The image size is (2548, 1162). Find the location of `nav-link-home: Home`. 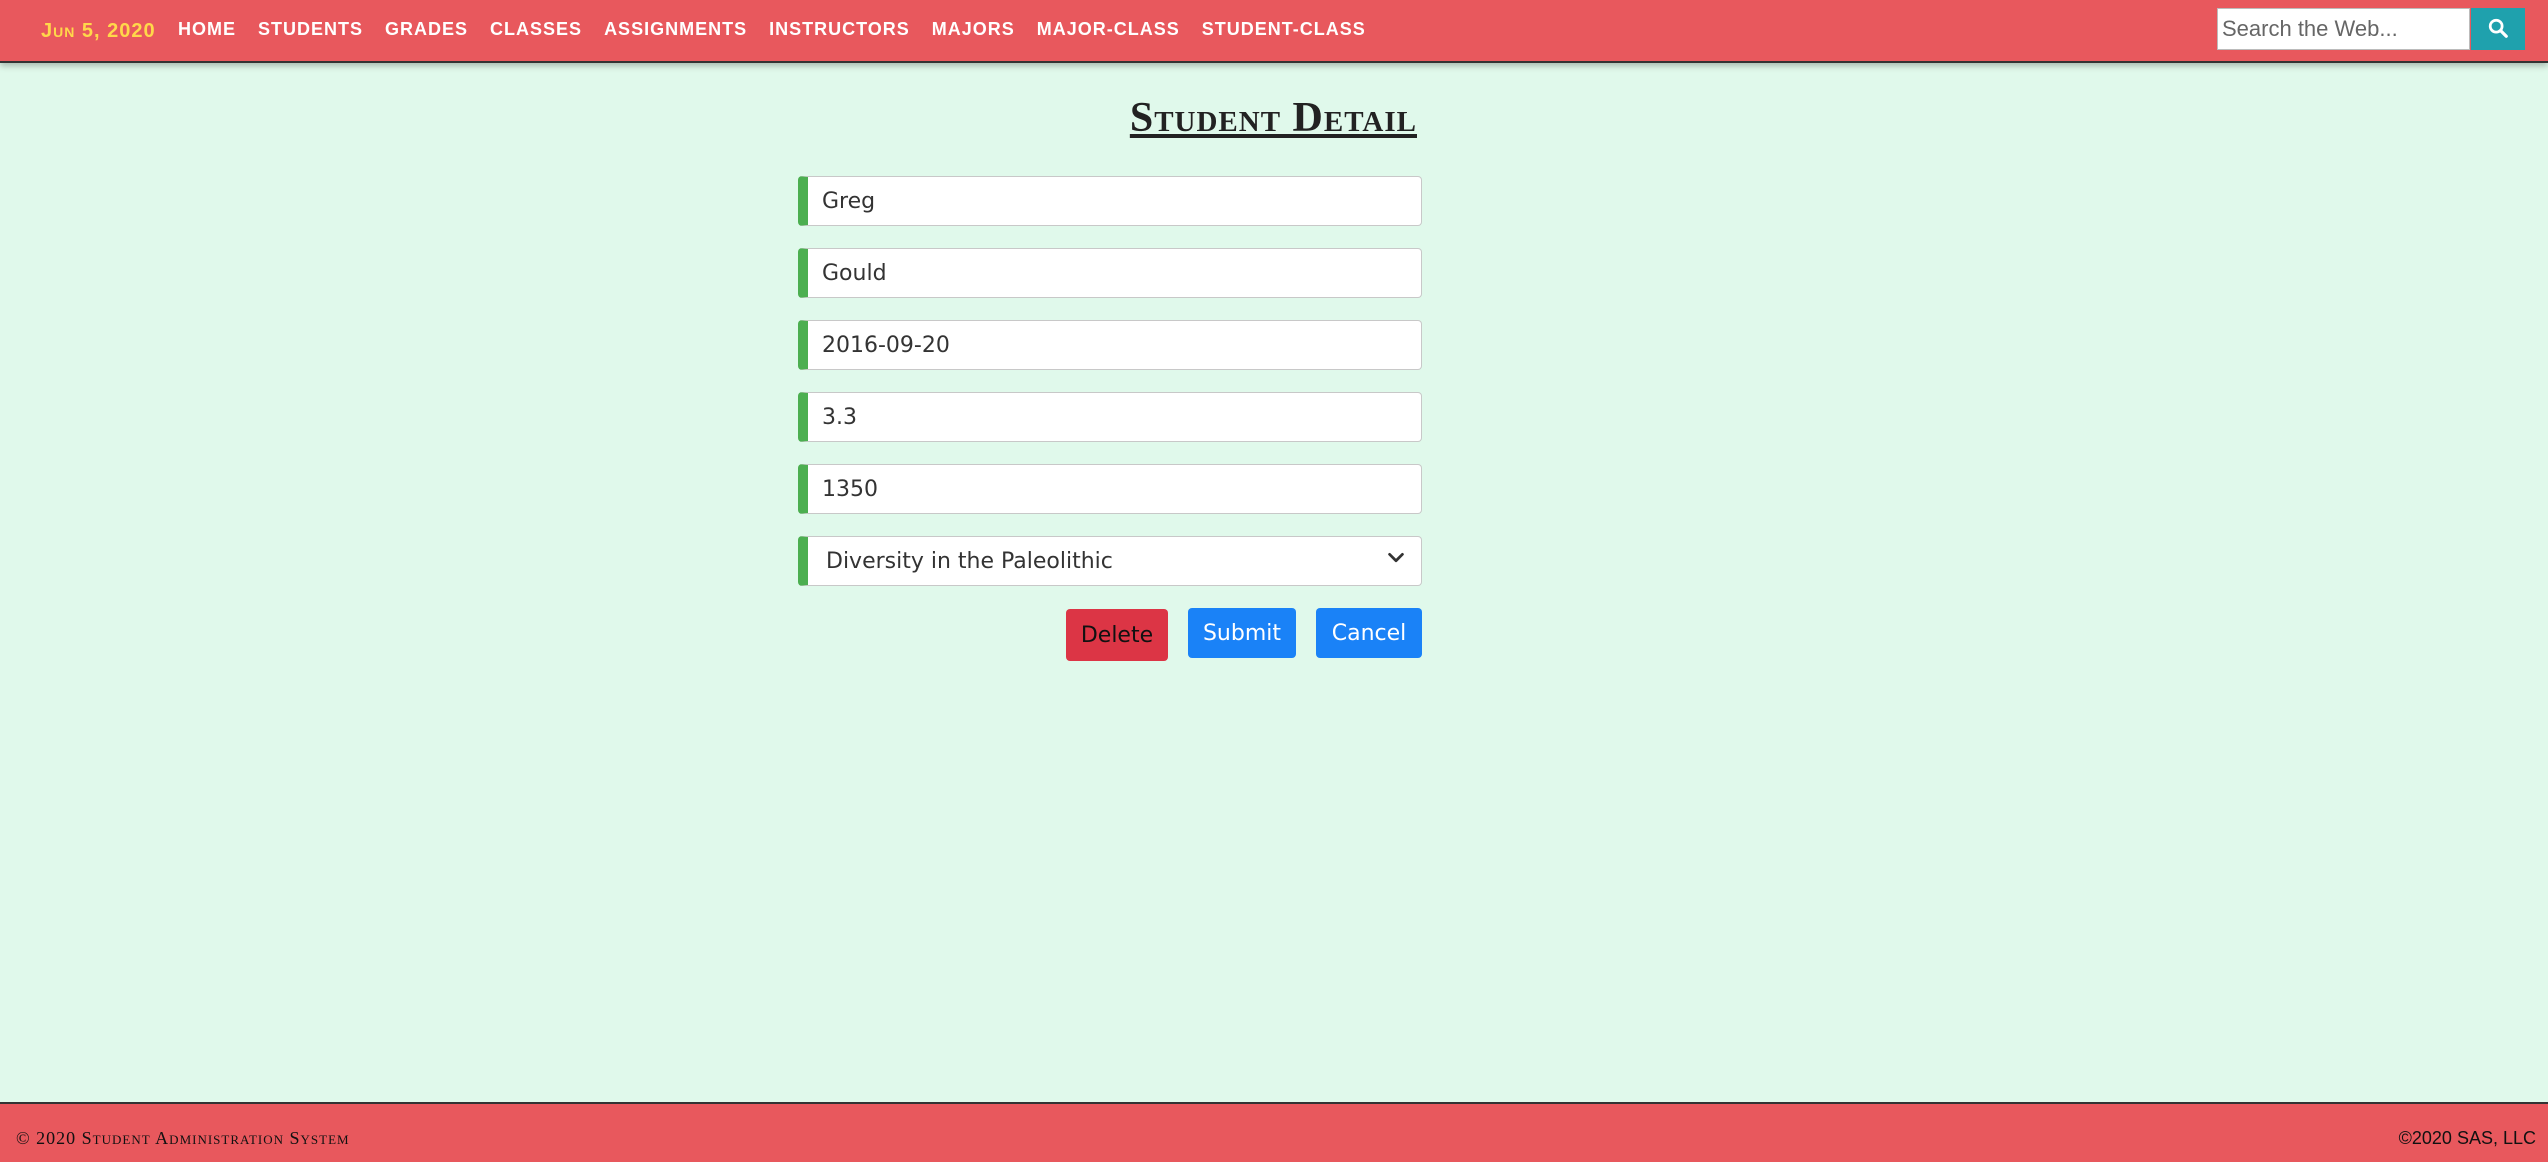

nav-link-home: Home is located at coordinates (207, 29).